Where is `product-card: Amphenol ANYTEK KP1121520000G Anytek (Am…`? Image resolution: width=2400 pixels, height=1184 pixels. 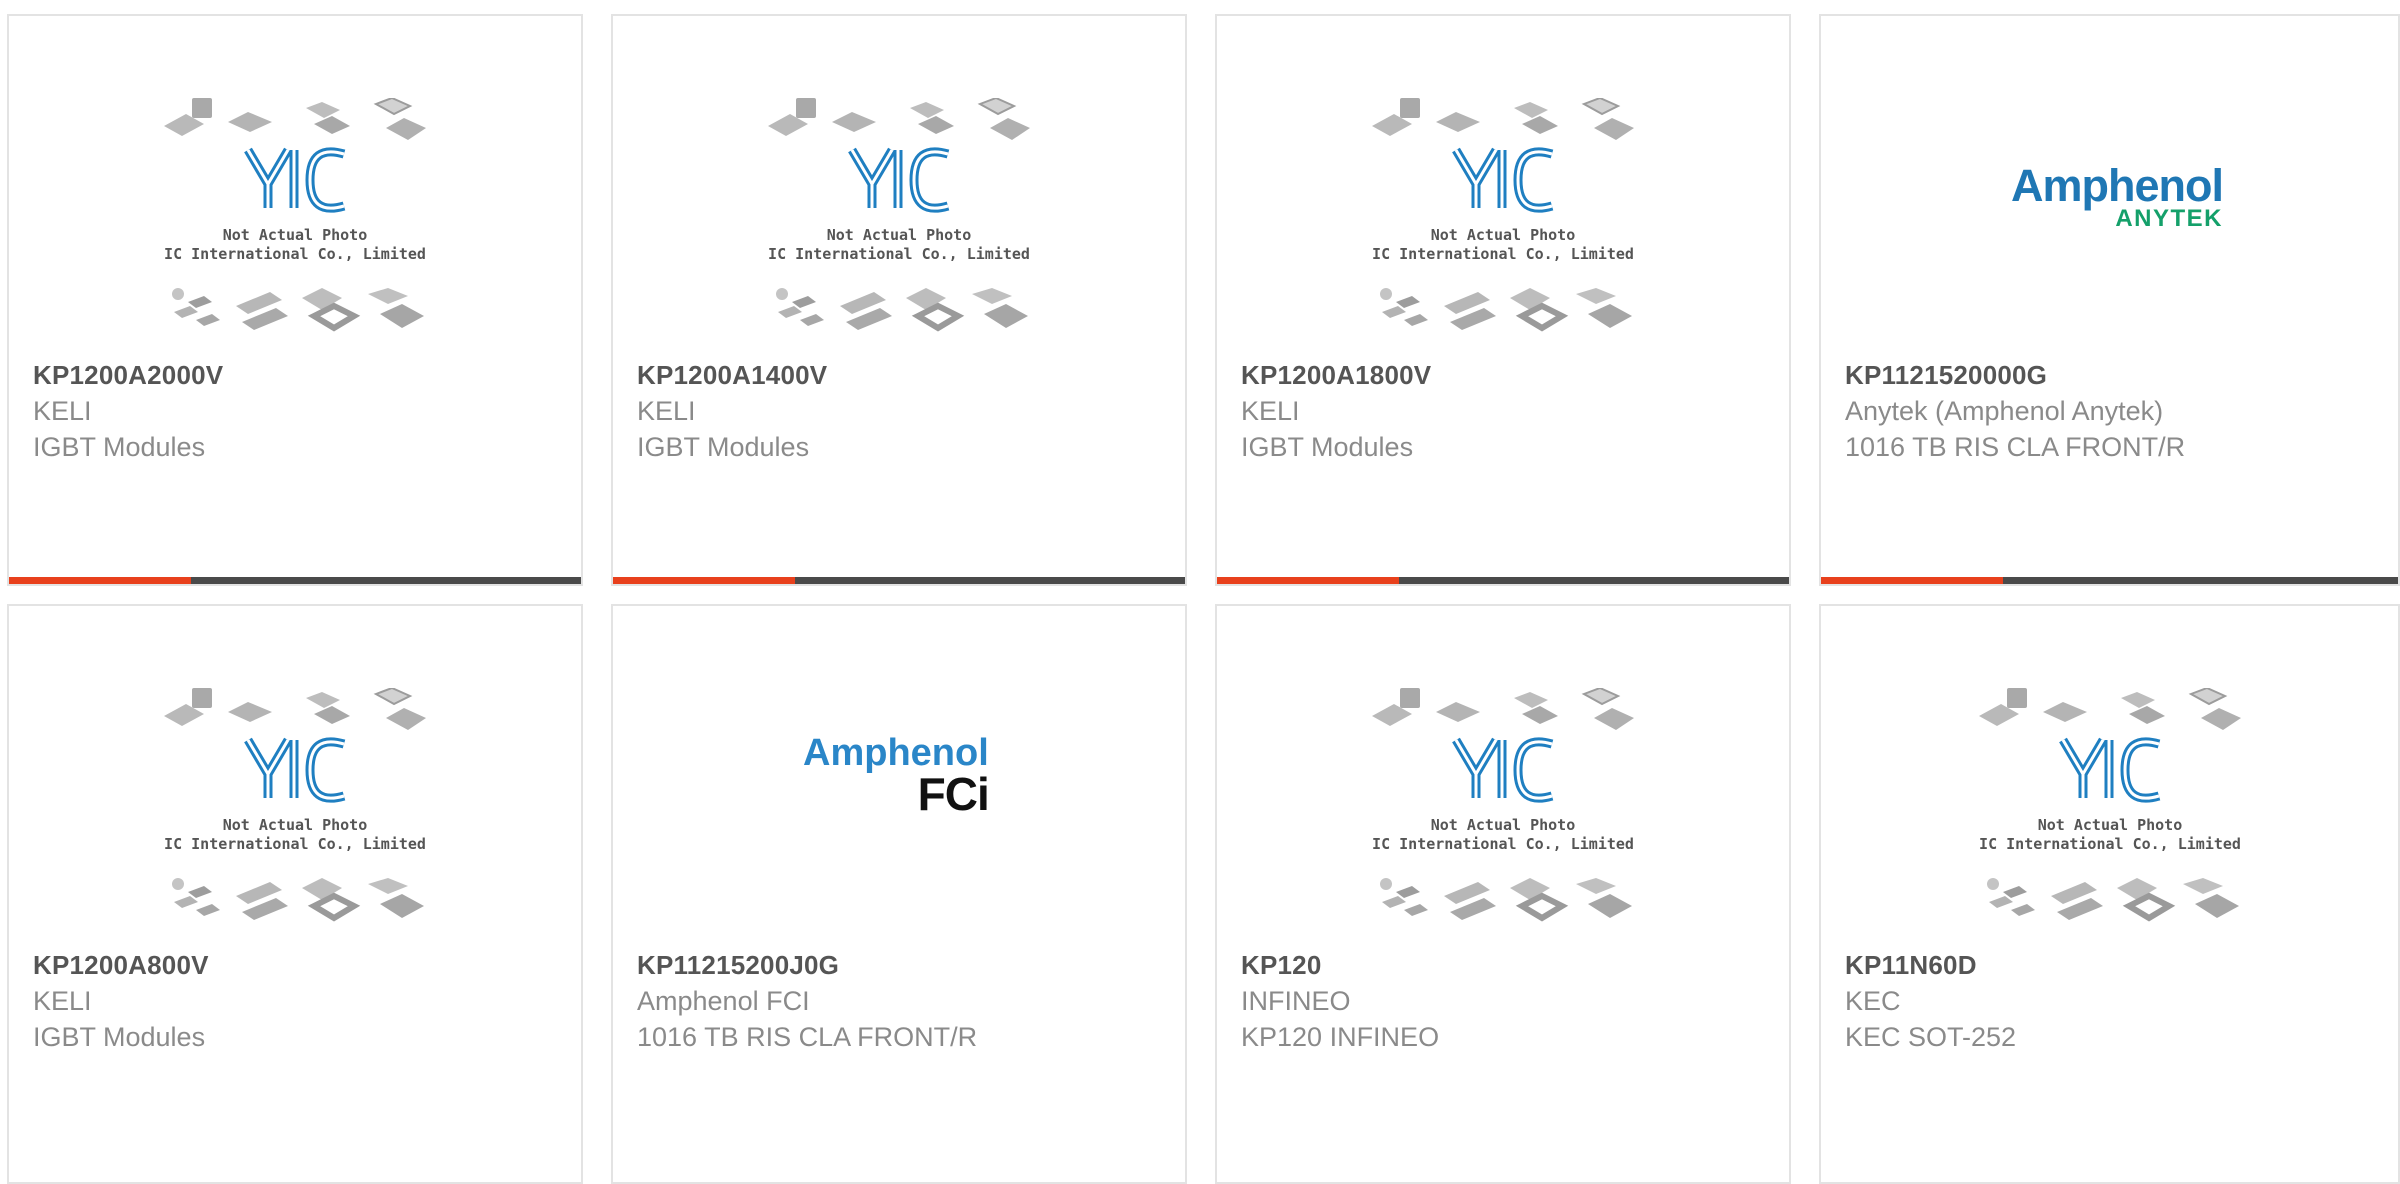
product-card: Amphenol ANYTEK KP1121520000G Anytek (Am… is located at coordinates (2109, 300).